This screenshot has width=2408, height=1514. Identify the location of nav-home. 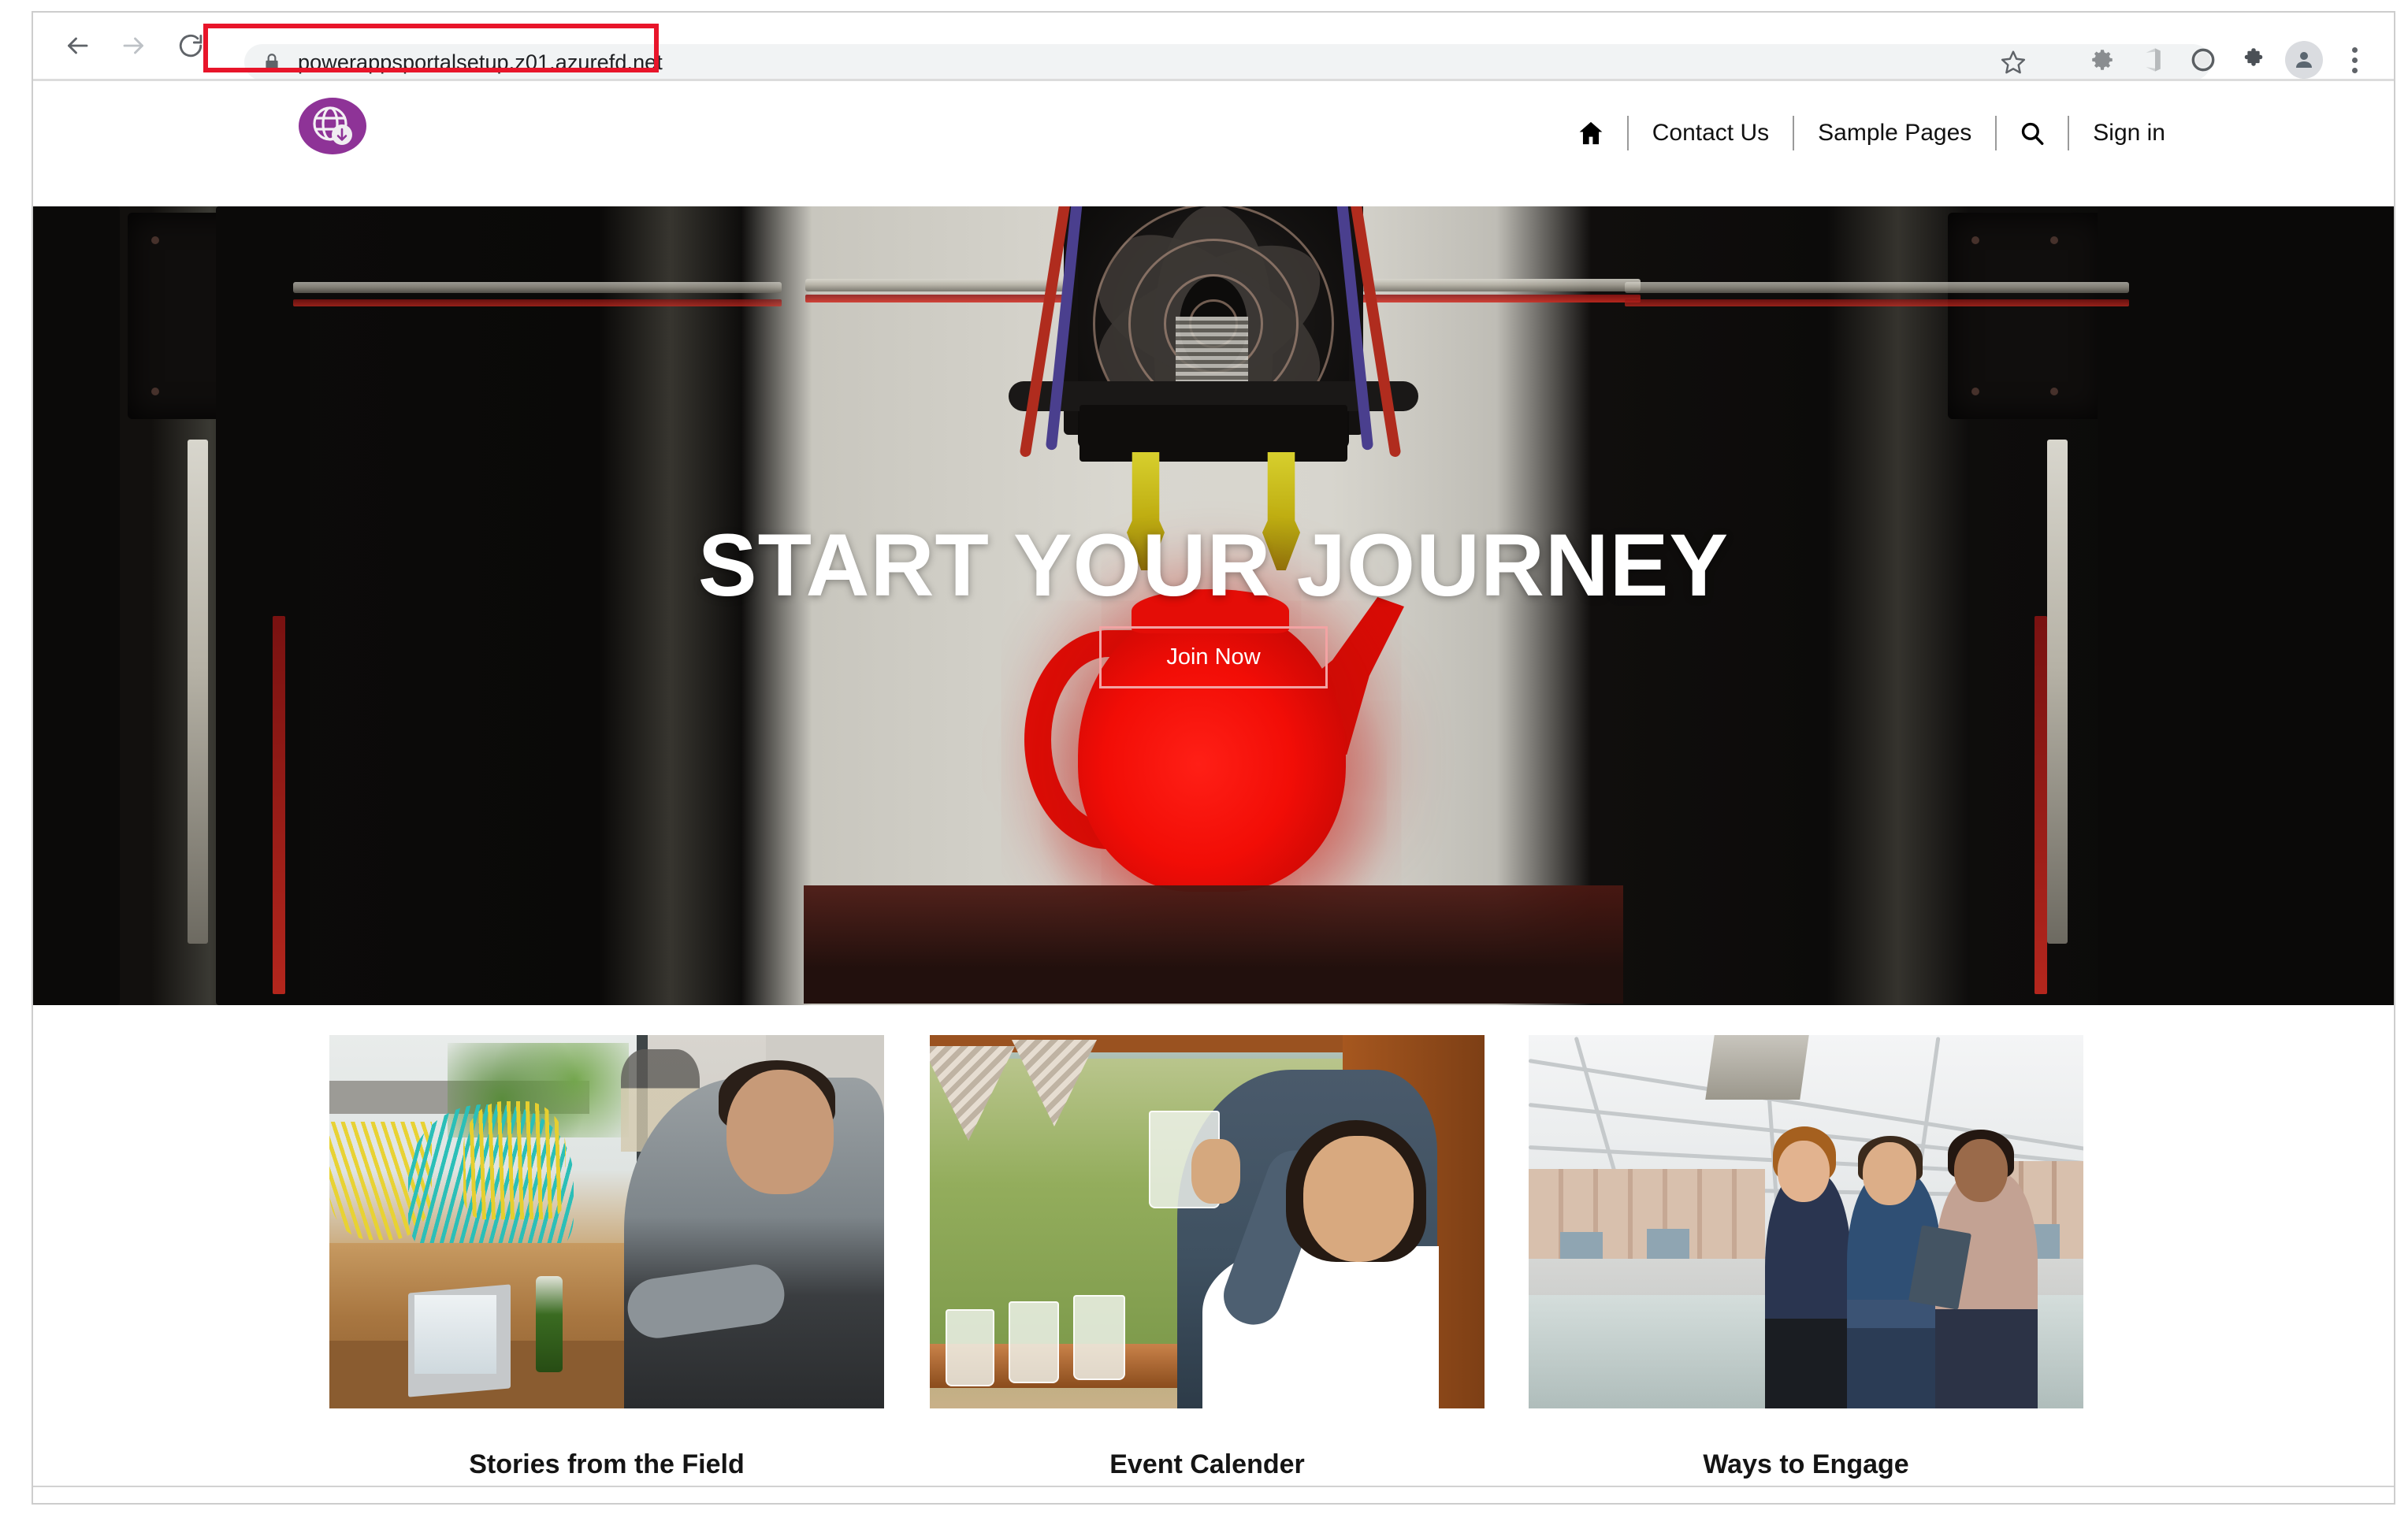
(1591, 133).